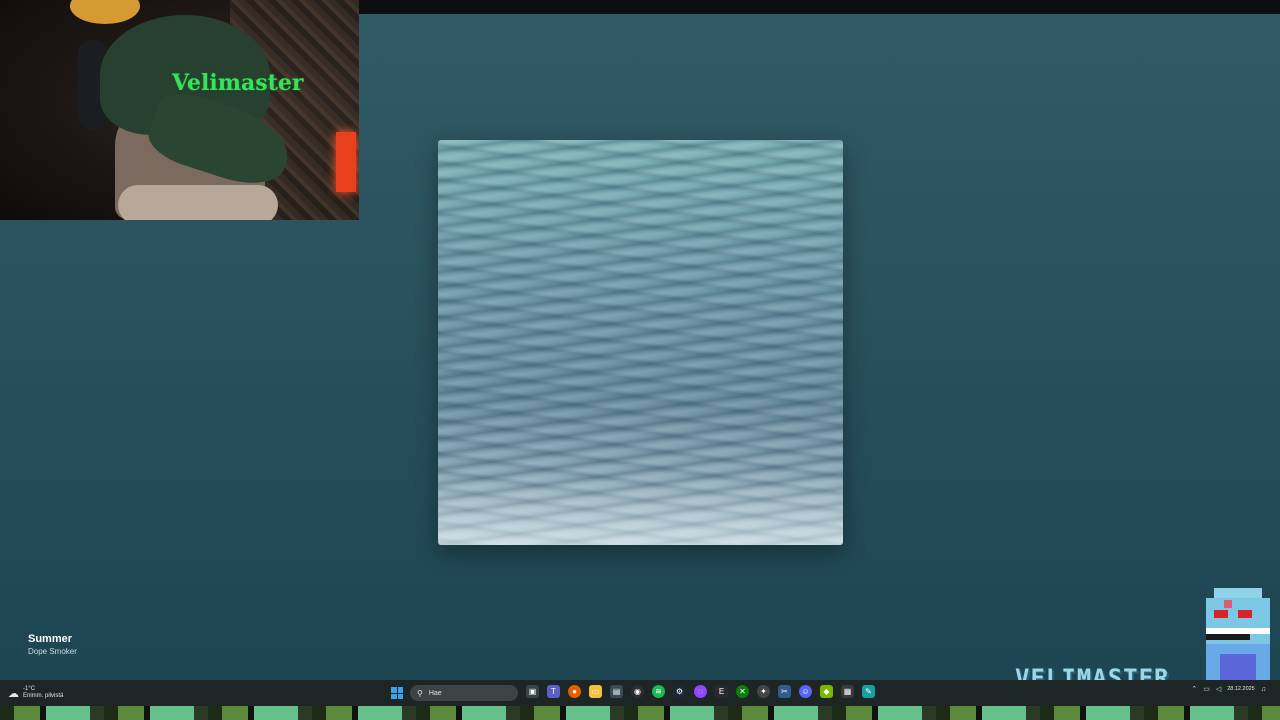  I want to click on twitch-icon: ◌, so click(700, 691).